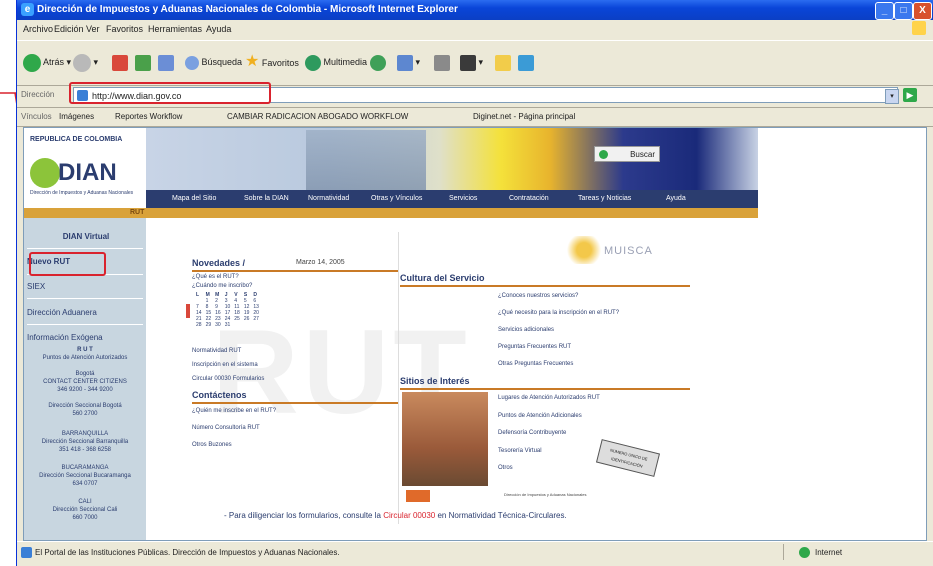  I want to click on link-otros-buzones: Otros Buzones, so click(212, 445).